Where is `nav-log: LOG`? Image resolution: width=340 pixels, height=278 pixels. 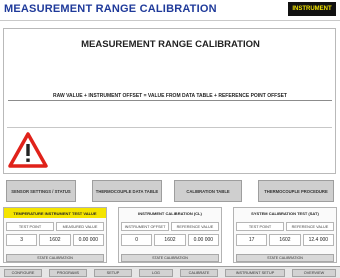 nav-log: LOG is located at coordinates (156, 273).